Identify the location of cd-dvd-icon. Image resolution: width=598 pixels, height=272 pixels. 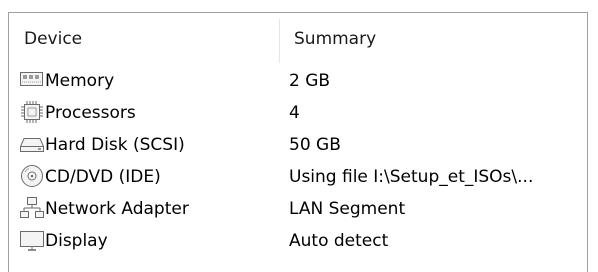
(32, 176).